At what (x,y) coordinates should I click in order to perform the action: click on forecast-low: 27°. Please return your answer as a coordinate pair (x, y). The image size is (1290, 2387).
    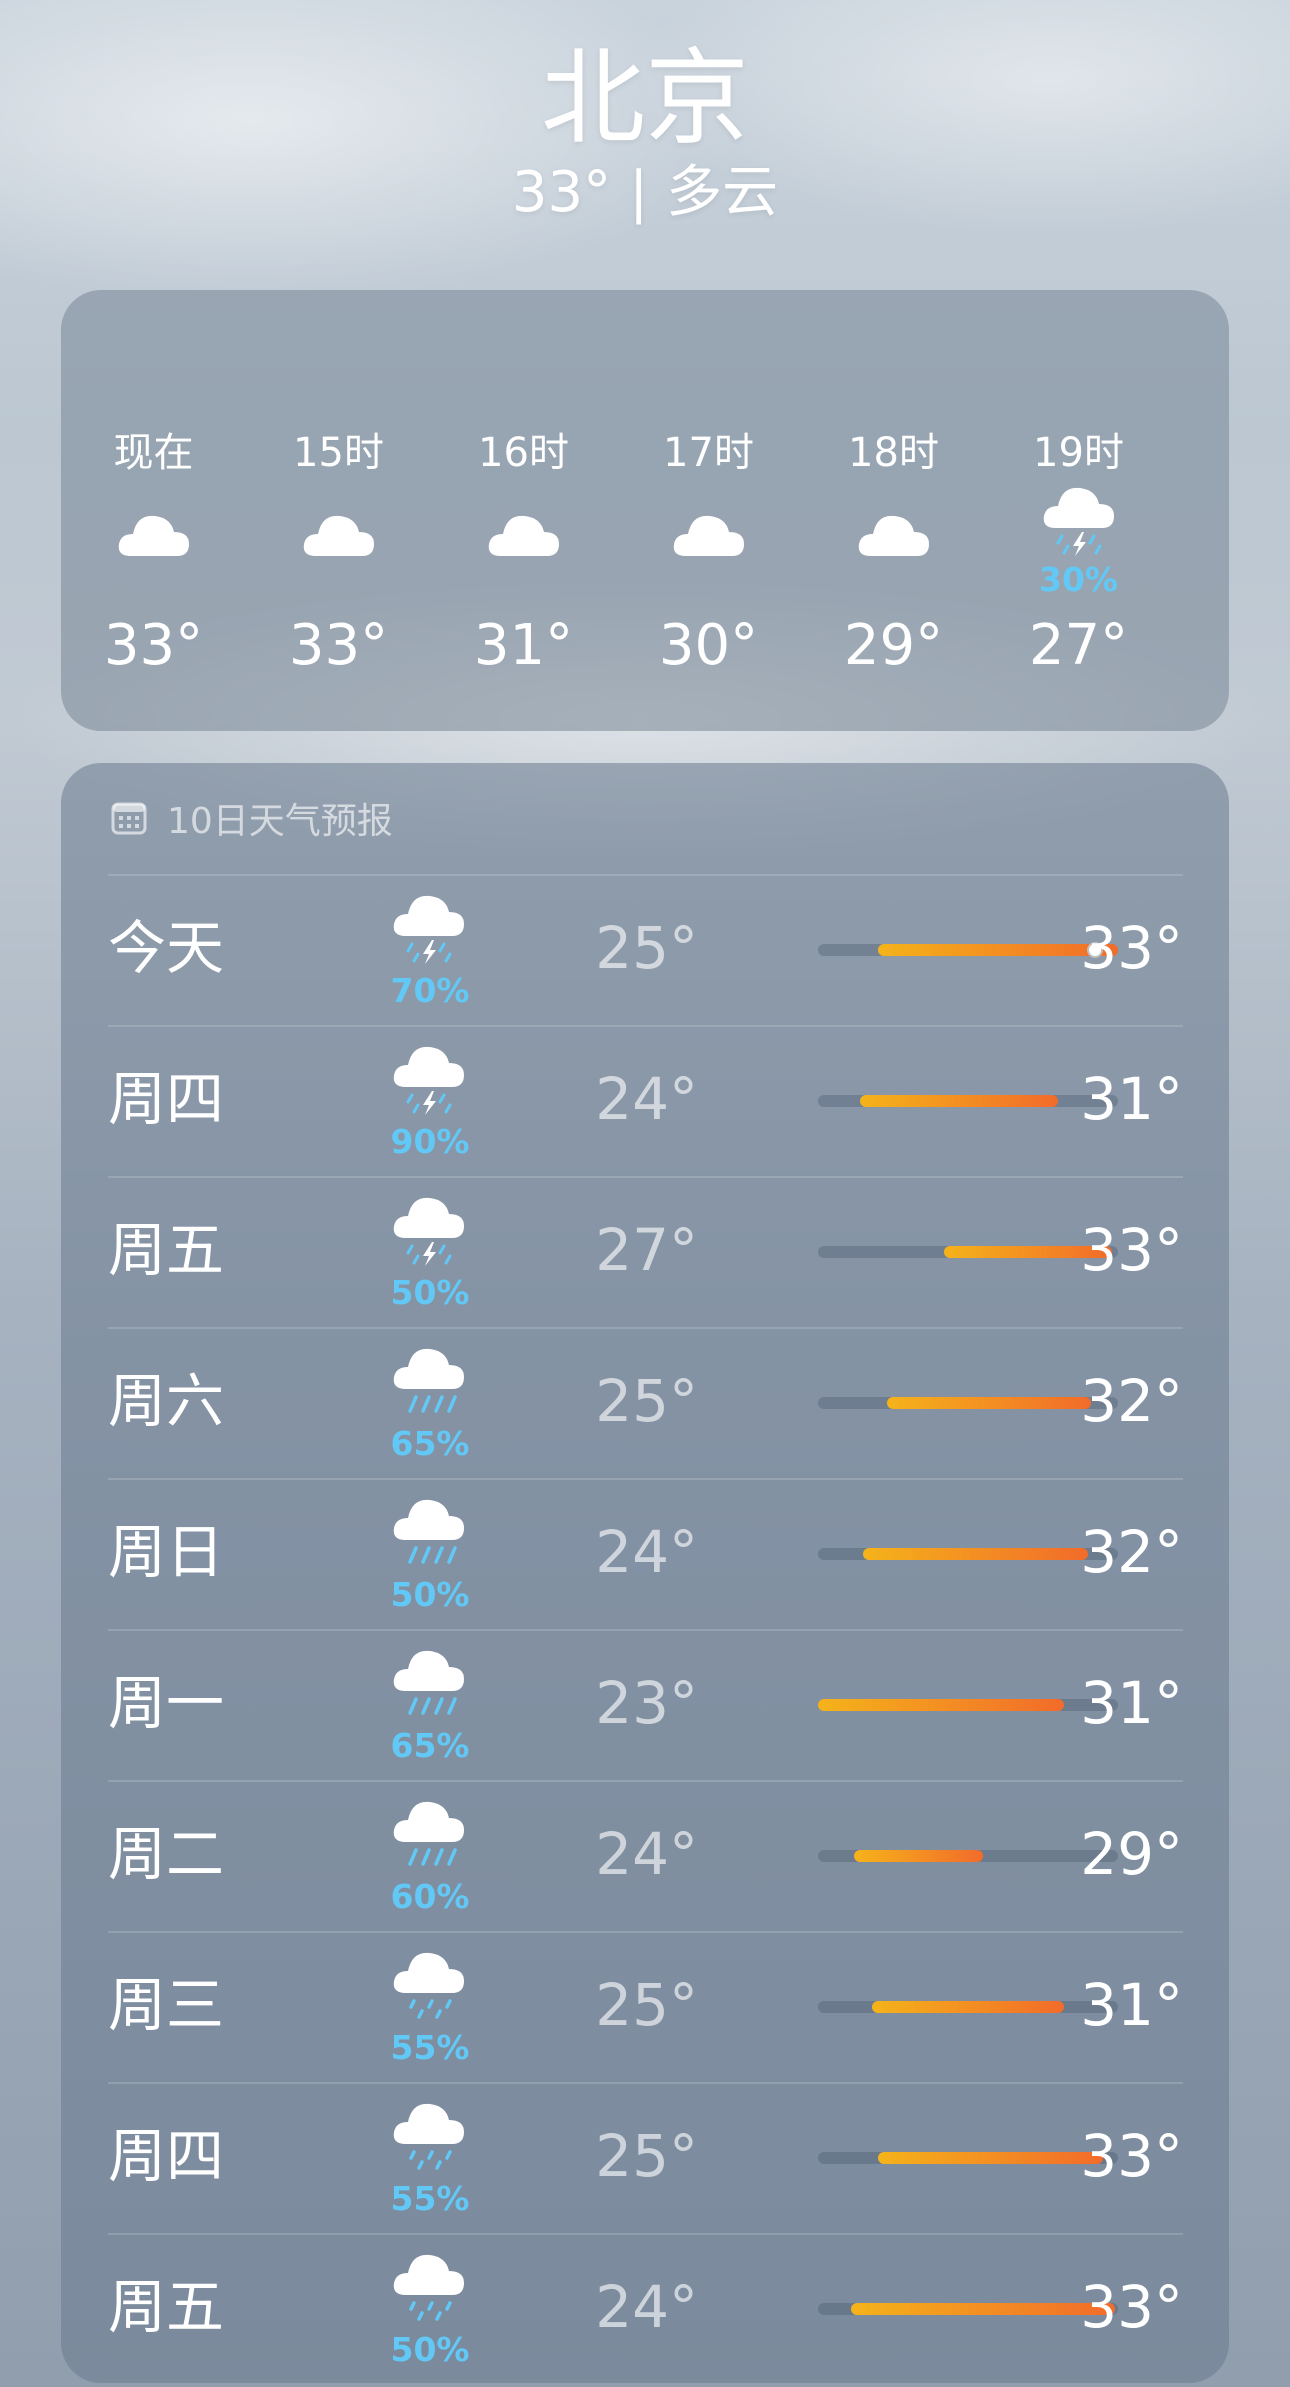
    Looking at the image, I should click on (646, 1250).